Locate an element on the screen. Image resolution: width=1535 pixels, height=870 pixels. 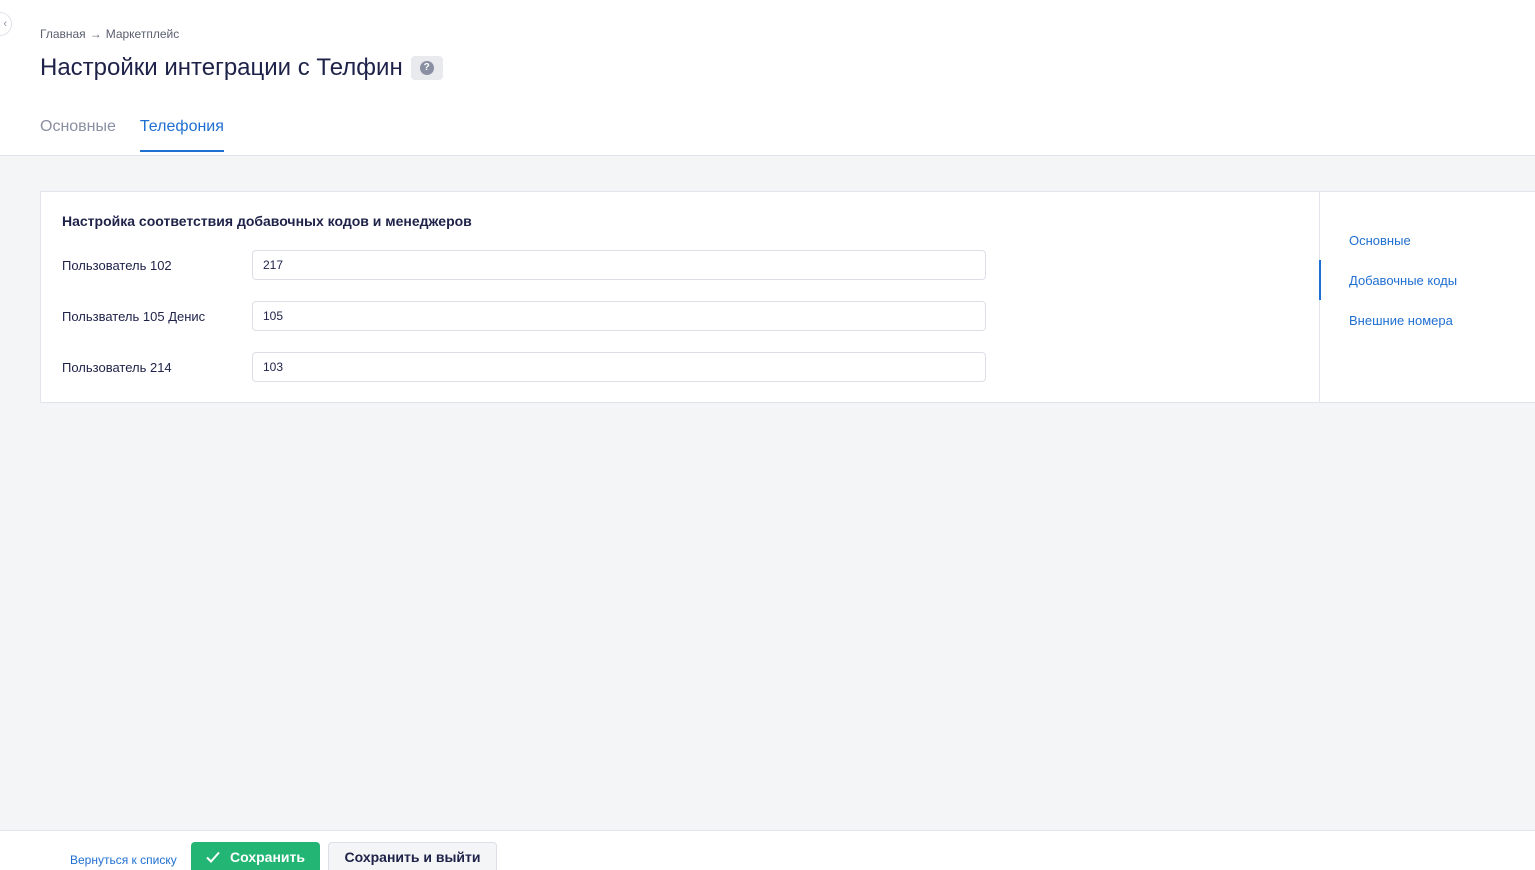
breadcrumb: Главная → Маркетплейс is located at coordinates (109, 34).